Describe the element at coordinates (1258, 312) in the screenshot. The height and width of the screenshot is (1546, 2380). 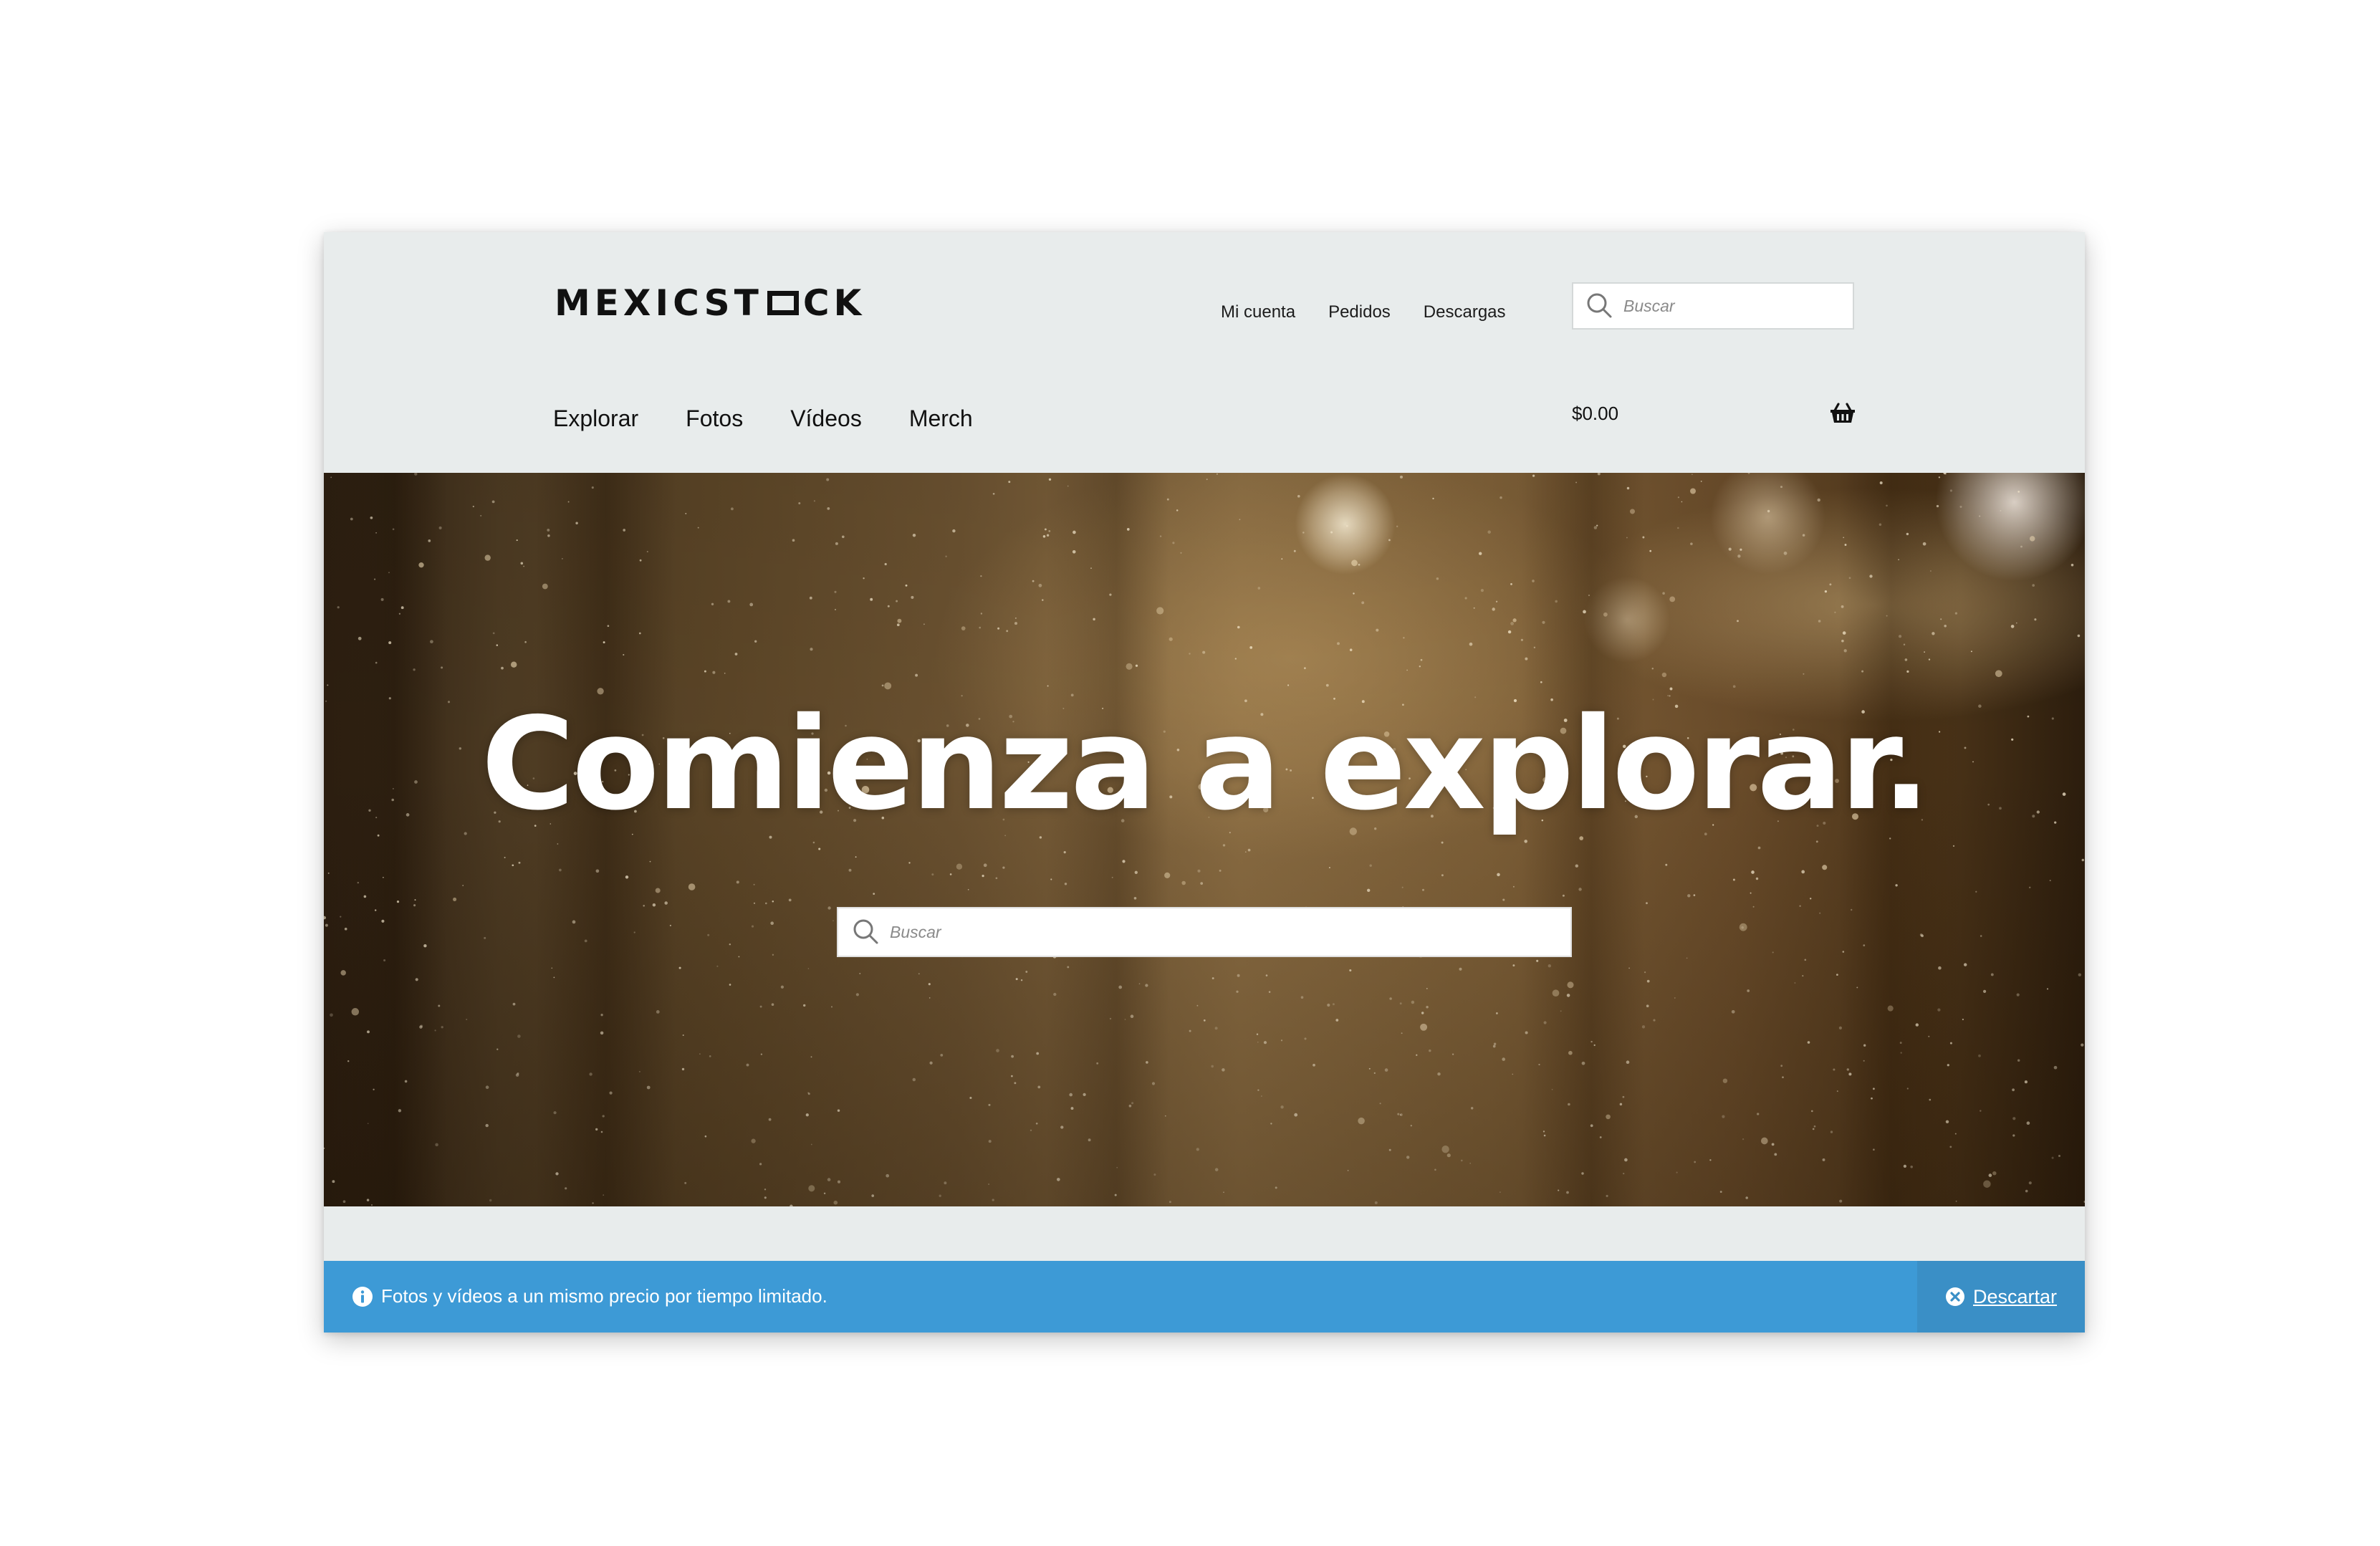
I see `my-account-link: Mi cuenta` at that location.